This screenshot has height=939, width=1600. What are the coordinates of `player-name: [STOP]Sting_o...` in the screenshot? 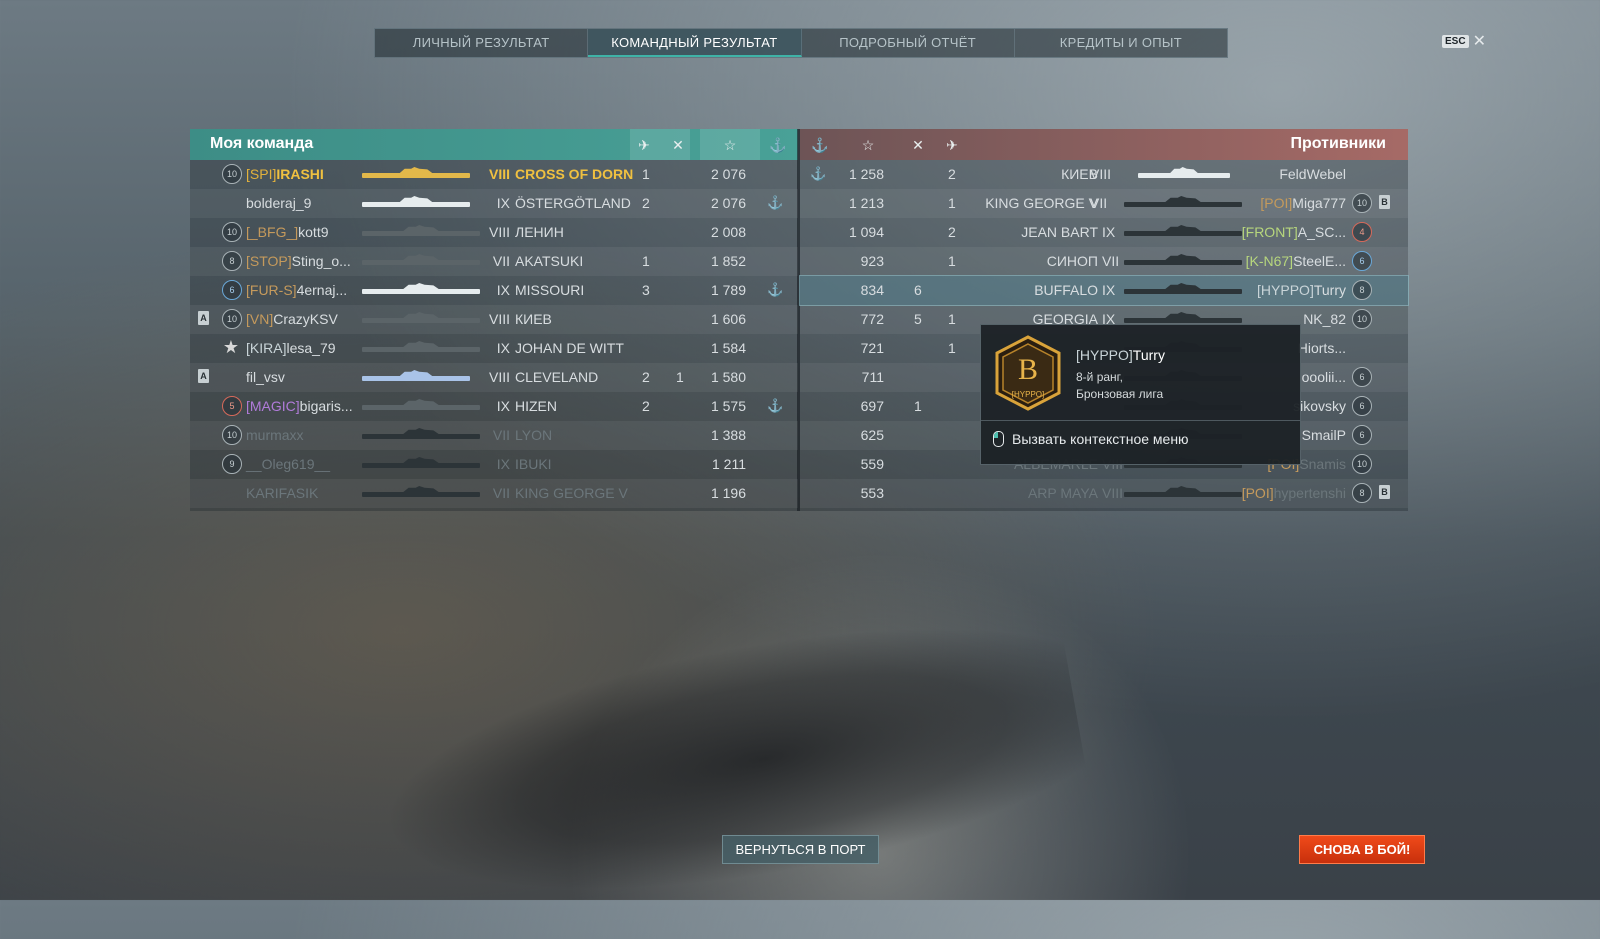 It's located at (298, 261).